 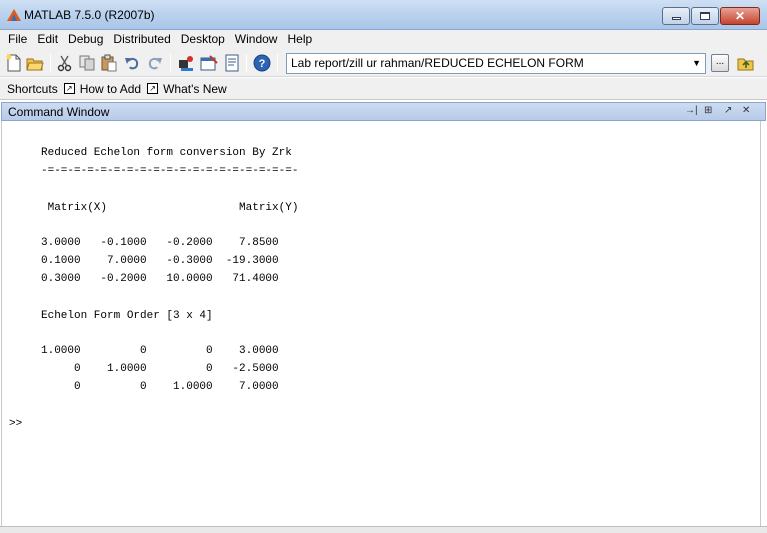 What do you see at coordinates (160, 387) in the screenshot?
I see `echelon-row: 0 0 1.0000 7.0000` at bounding box center [160, 387].